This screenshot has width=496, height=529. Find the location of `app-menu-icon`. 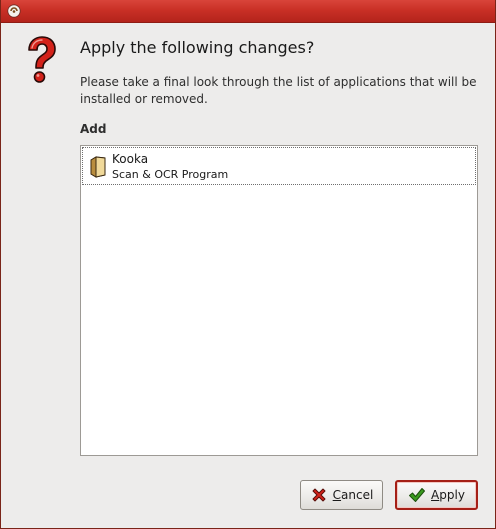

app-menu-icon is located at coordinates (14, 11).